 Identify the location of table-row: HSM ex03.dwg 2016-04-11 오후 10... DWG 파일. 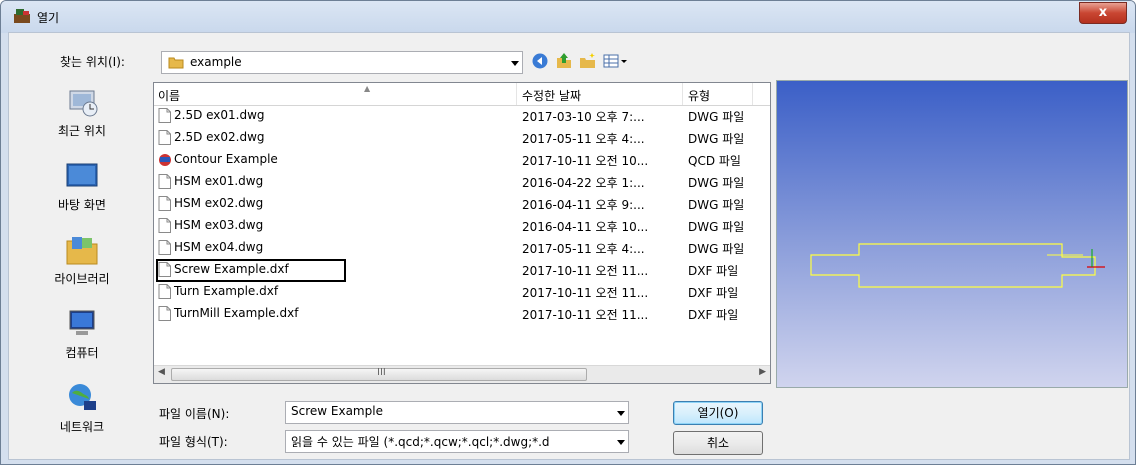
(462, 226).